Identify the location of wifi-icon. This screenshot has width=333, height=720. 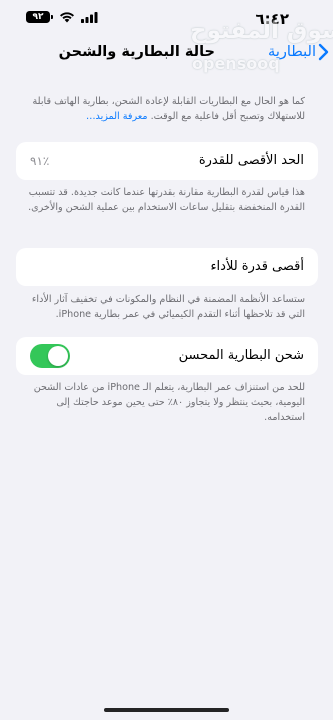
(67, 17).